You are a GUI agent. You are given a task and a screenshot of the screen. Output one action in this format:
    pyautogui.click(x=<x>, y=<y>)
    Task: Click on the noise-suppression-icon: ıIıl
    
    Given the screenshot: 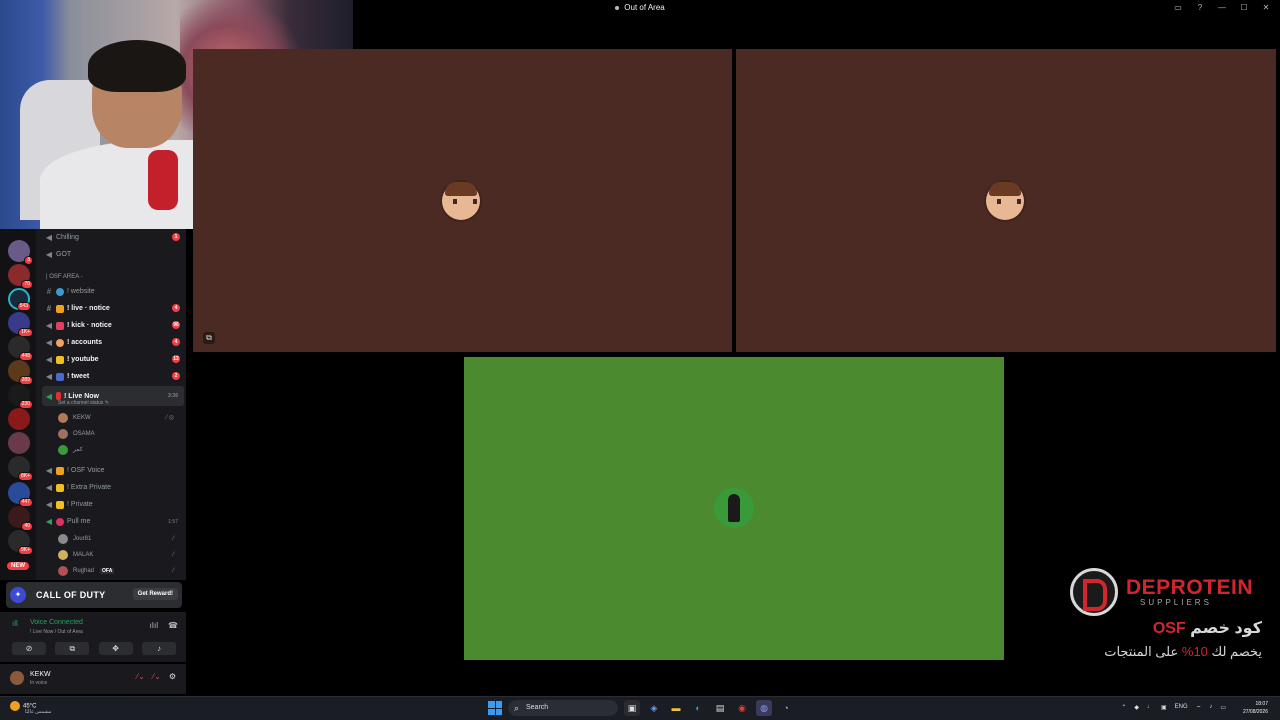 What is the action you would take?
    pyautogui.click(x=154, y=625)
    